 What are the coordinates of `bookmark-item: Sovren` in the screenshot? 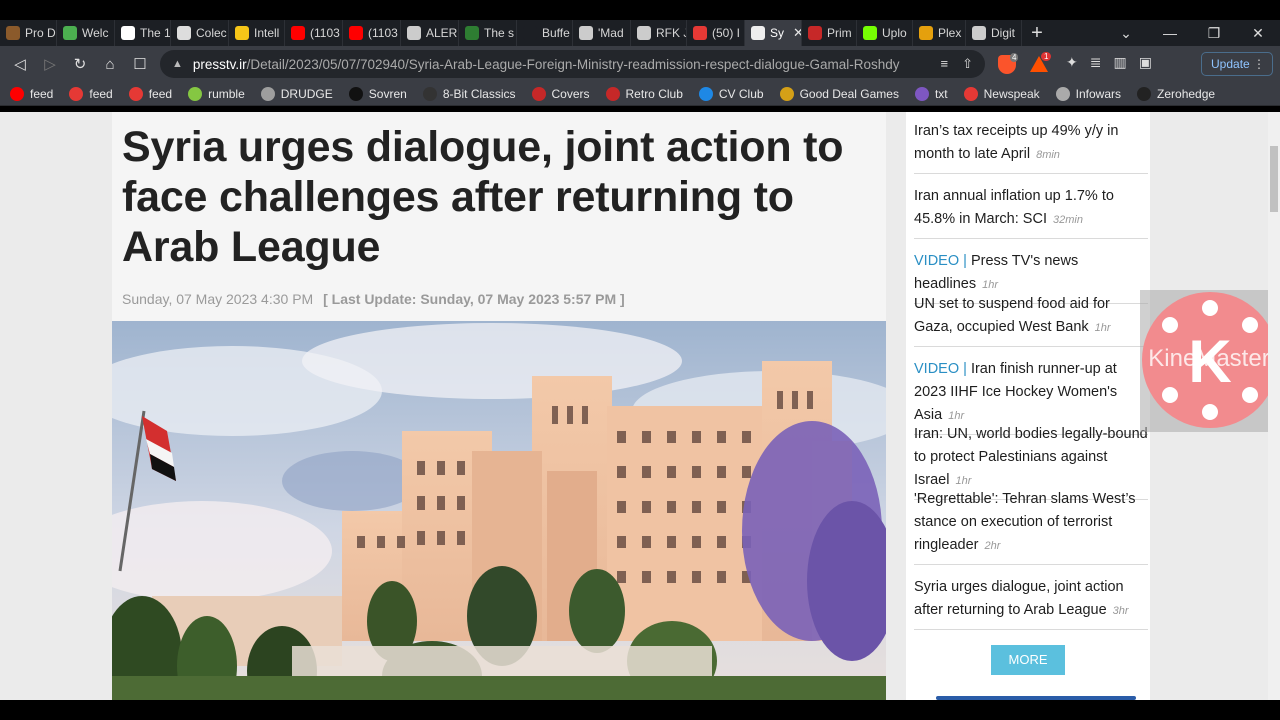 It's located at (377, 93).